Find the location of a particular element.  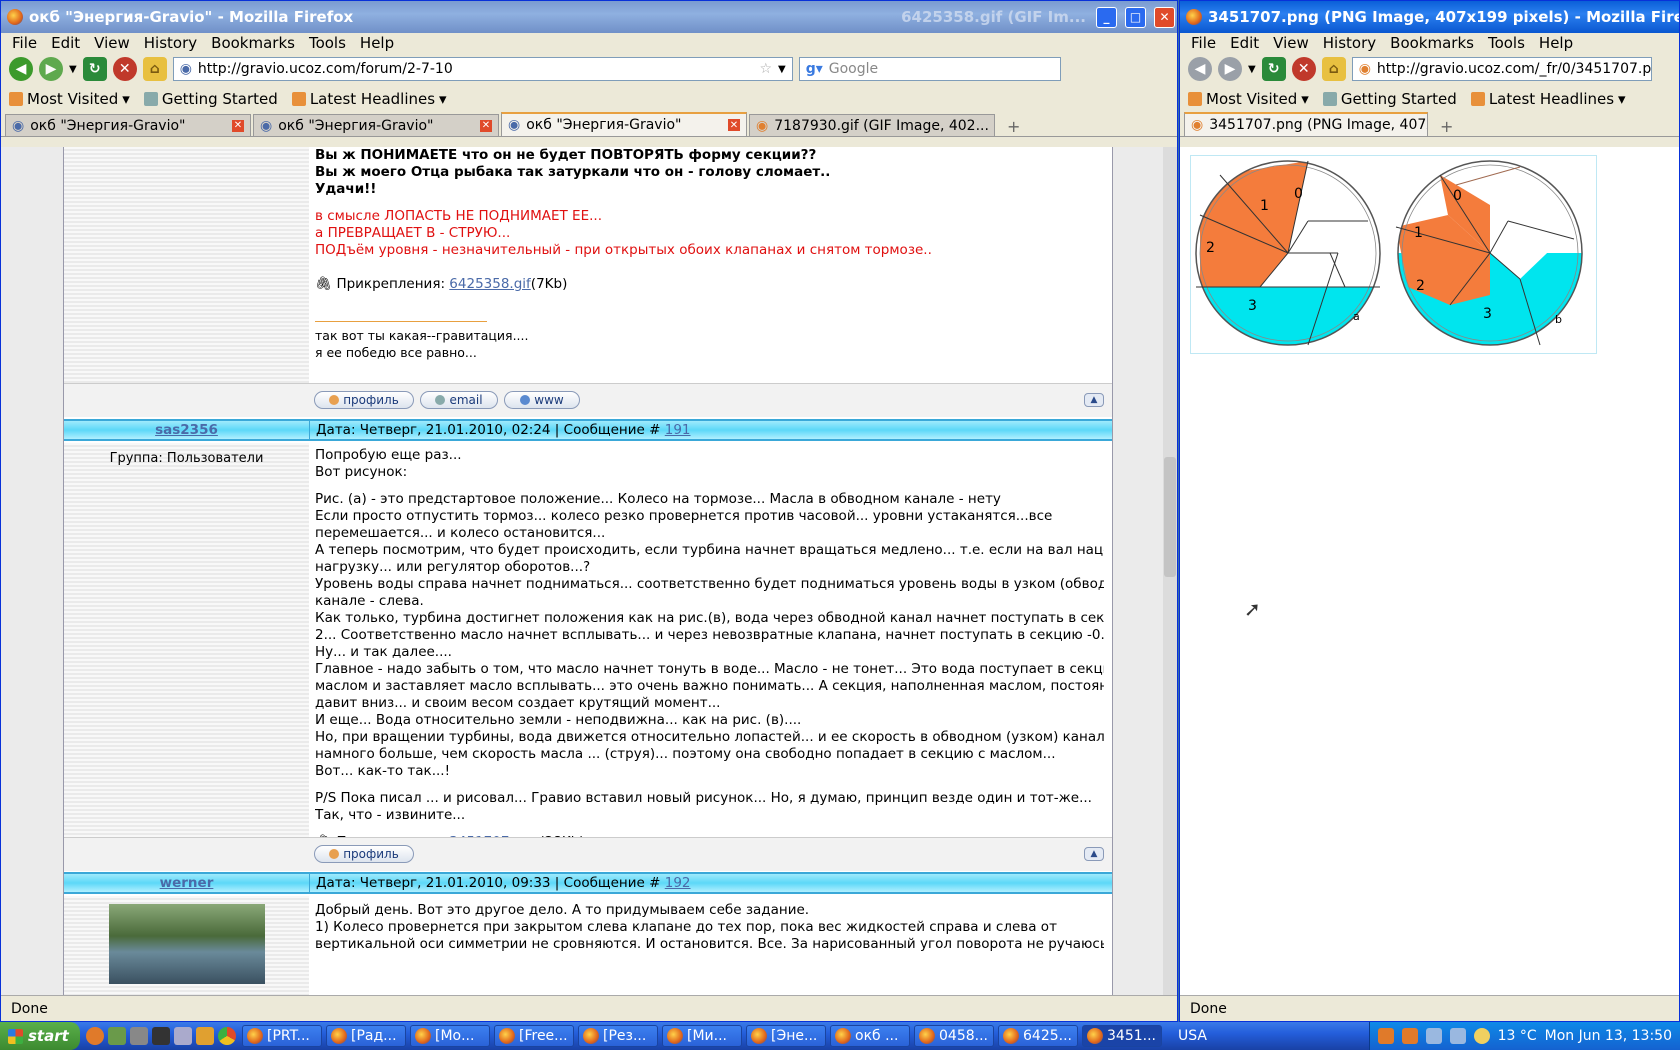

wheel-a is located at coordinates (1288, 253).